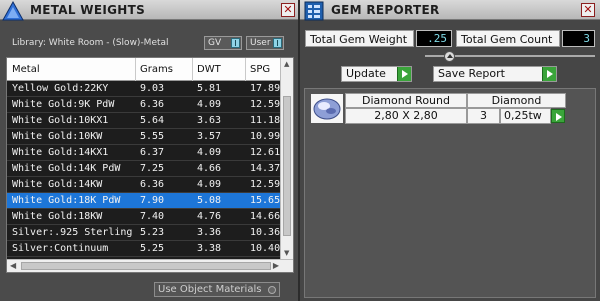 The width and height of the screenshot is (600, 301). What do you see at coordinates (286, 253) in the screenshot?
I see `scroll-down-icon: ▼` at bounding box center [286, 253].